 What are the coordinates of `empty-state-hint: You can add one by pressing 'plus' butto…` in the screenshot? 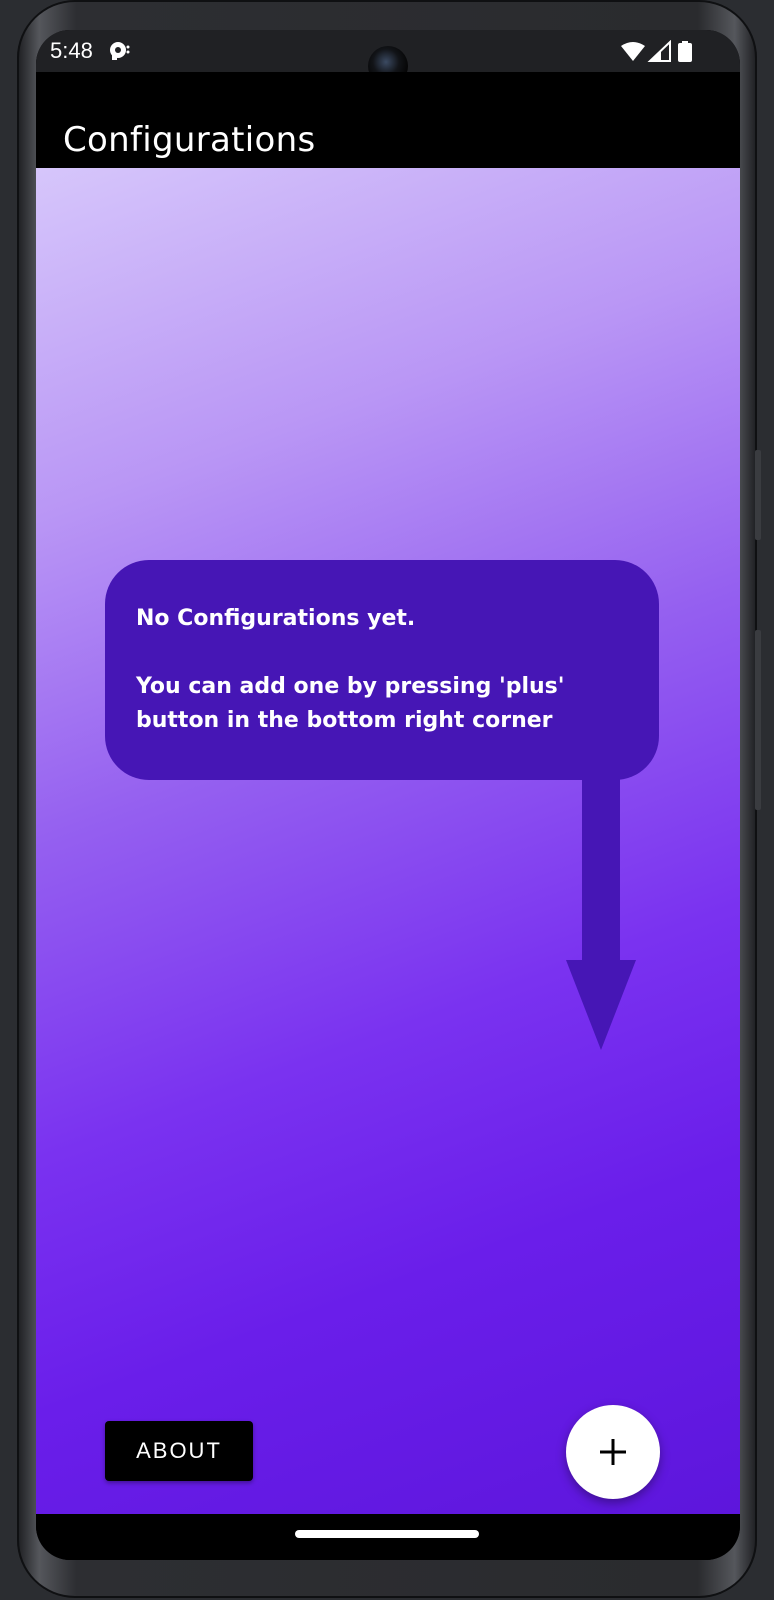 It's located at (350, 703).